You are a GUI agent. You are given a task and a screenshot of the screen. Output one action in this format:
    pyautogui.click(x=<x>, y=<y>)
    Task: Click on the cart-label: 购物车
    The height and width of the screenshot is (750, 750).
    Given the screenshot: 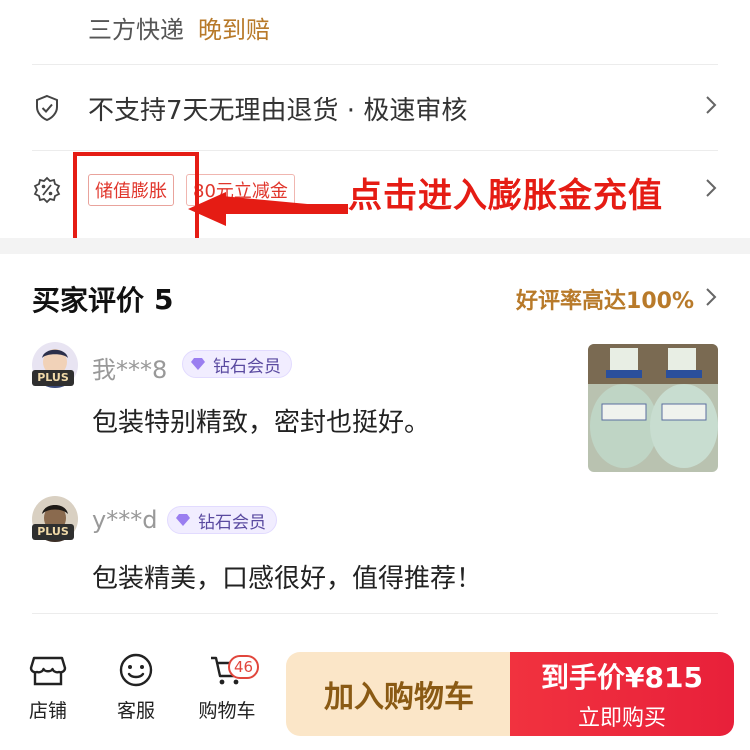 What is the action you would take?
    pyautogui.click(x=227, y=711)
    